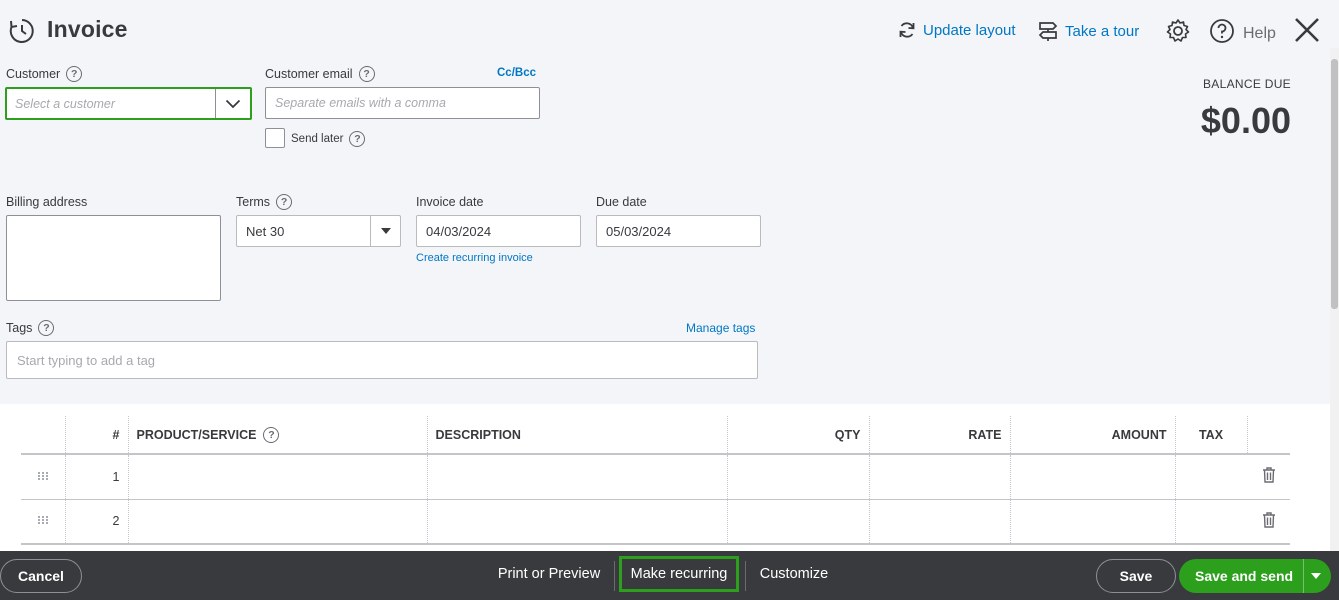 This screenshot has height=600, width=1339. What do you see at coordinates (1307, 32) in the screenshot?
I see `close-icon` at bounding box center [1307, 32].